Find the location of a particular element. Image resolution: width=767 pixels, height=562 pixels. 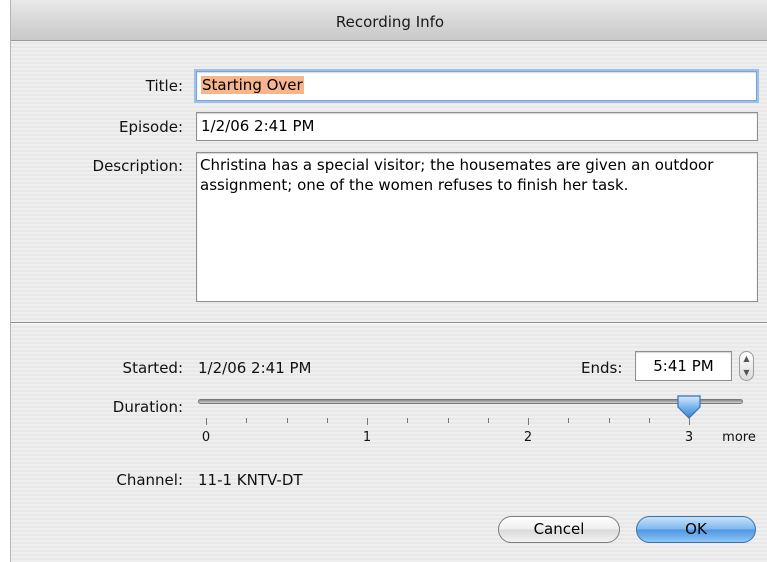

title-bar: Recording Info is located at coordinates (389, 20).